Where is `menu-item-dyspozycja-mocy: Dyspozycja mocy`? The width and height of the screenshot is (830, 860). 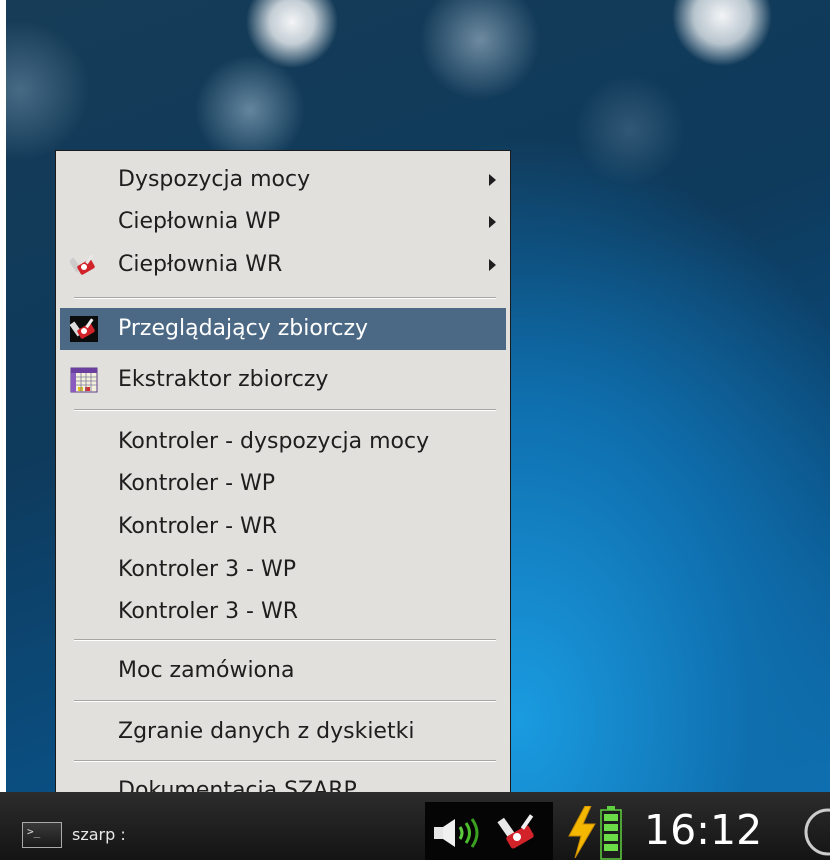 menu-item-dyspozycja-mocy: Dyspozycja mocy is located at coordinates (283, 180).